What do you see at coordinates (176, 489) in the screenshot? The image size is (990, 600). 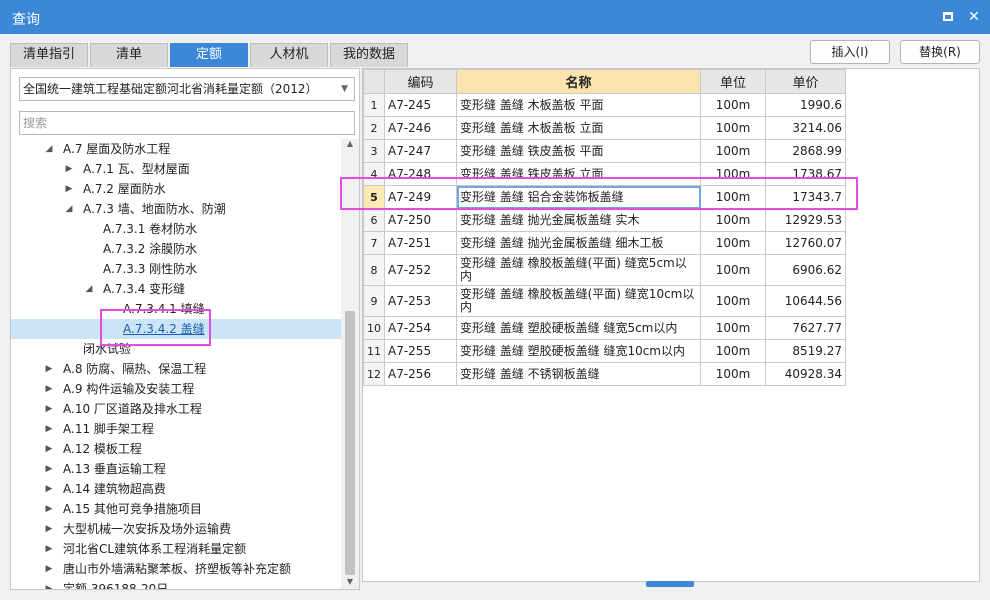 I see `tree-item: ▶ A.14 建筑物超高费` at bounding box center [176, 489].